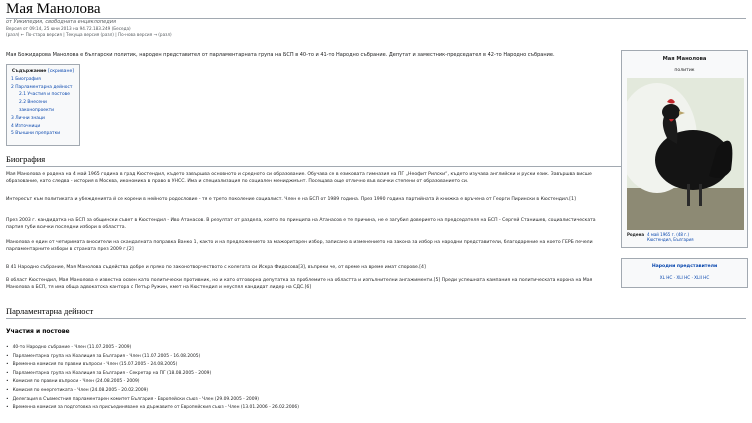 This screenshot has height=423, width=752. I want to click on infobox-photo, so click(685, 154).